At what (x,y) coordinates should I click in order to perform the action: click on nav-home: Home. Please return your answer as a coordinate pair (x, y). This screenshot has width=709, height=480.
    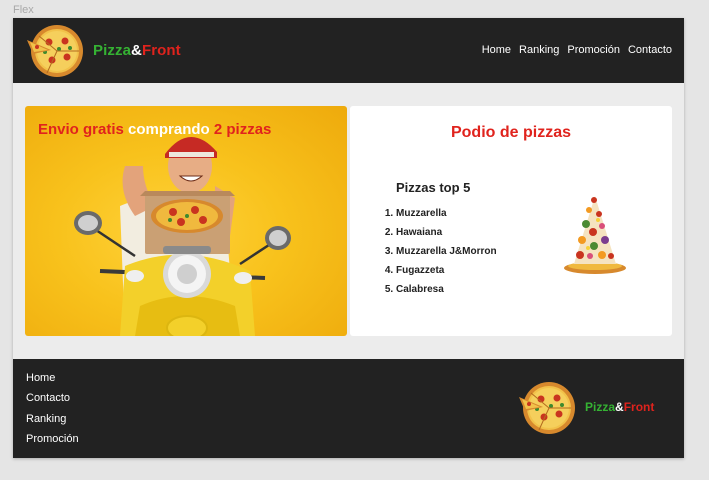
    Looking at the image, I should click on (496, 50).